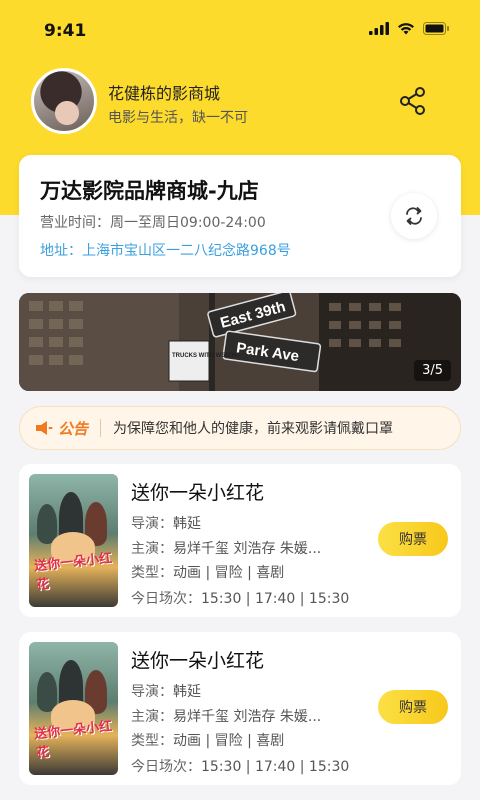  Describe the element at coordinates (240, 30) in the screenshot. I see `status-bar: 9:41` at that location.